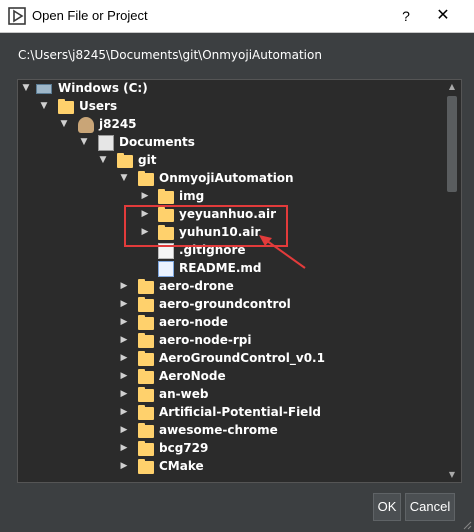 The width and height of the screenshot is (474, 532). I want to click on tree-item-windows-c: ▼ Windows (C:), so click(231, 89).